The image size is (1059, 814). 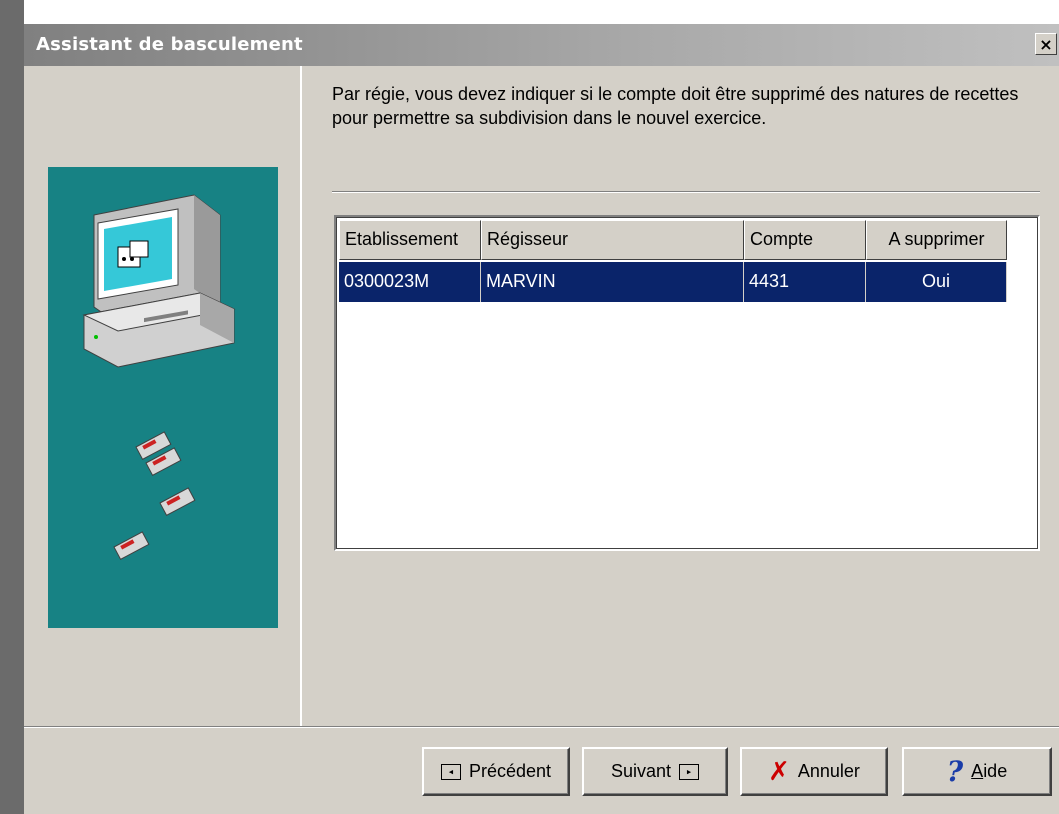 I want to click on computer-illustration-icon, so click(x=159, y=377).